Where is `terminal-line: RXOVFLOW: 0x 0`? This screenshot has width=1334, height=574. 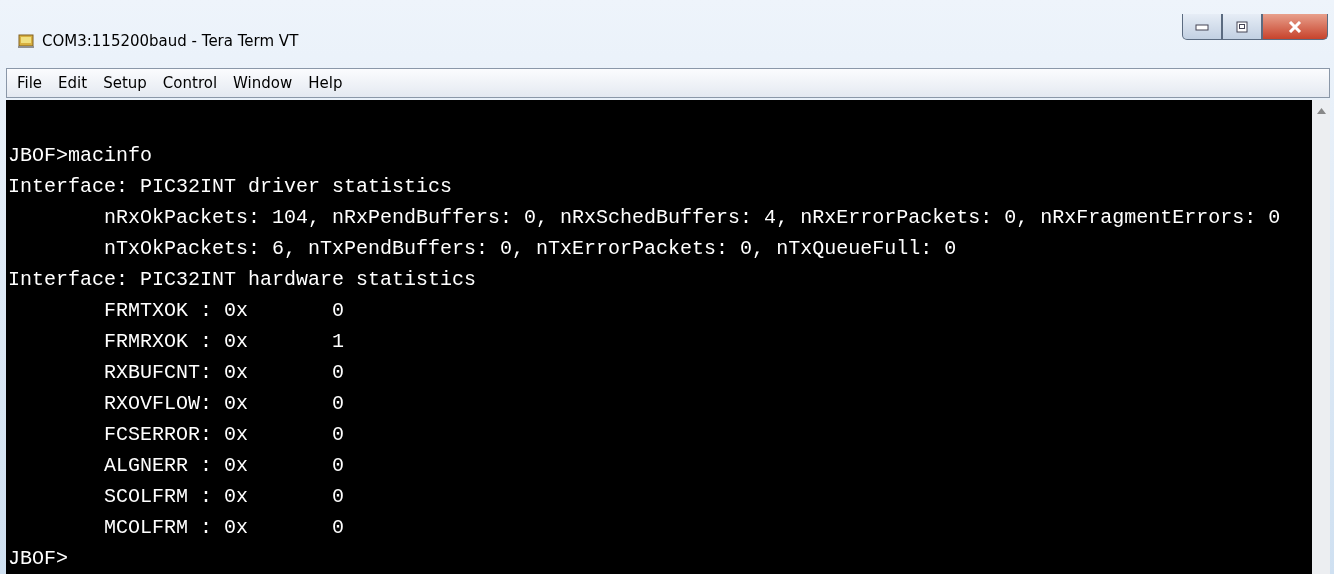
terminal-line: RXOVFLOW: 0x 0 is located at coordinates (224, 403).